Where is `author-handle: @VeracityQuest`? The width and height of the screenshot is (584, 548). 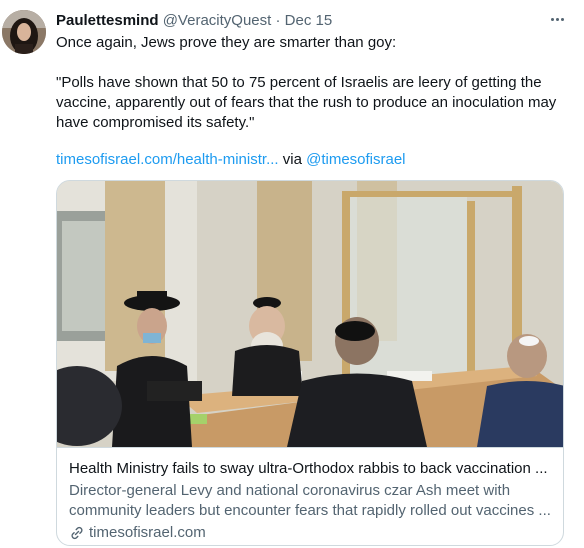 author-handle: @VeracityQuest is located at coordinates (217, 20).